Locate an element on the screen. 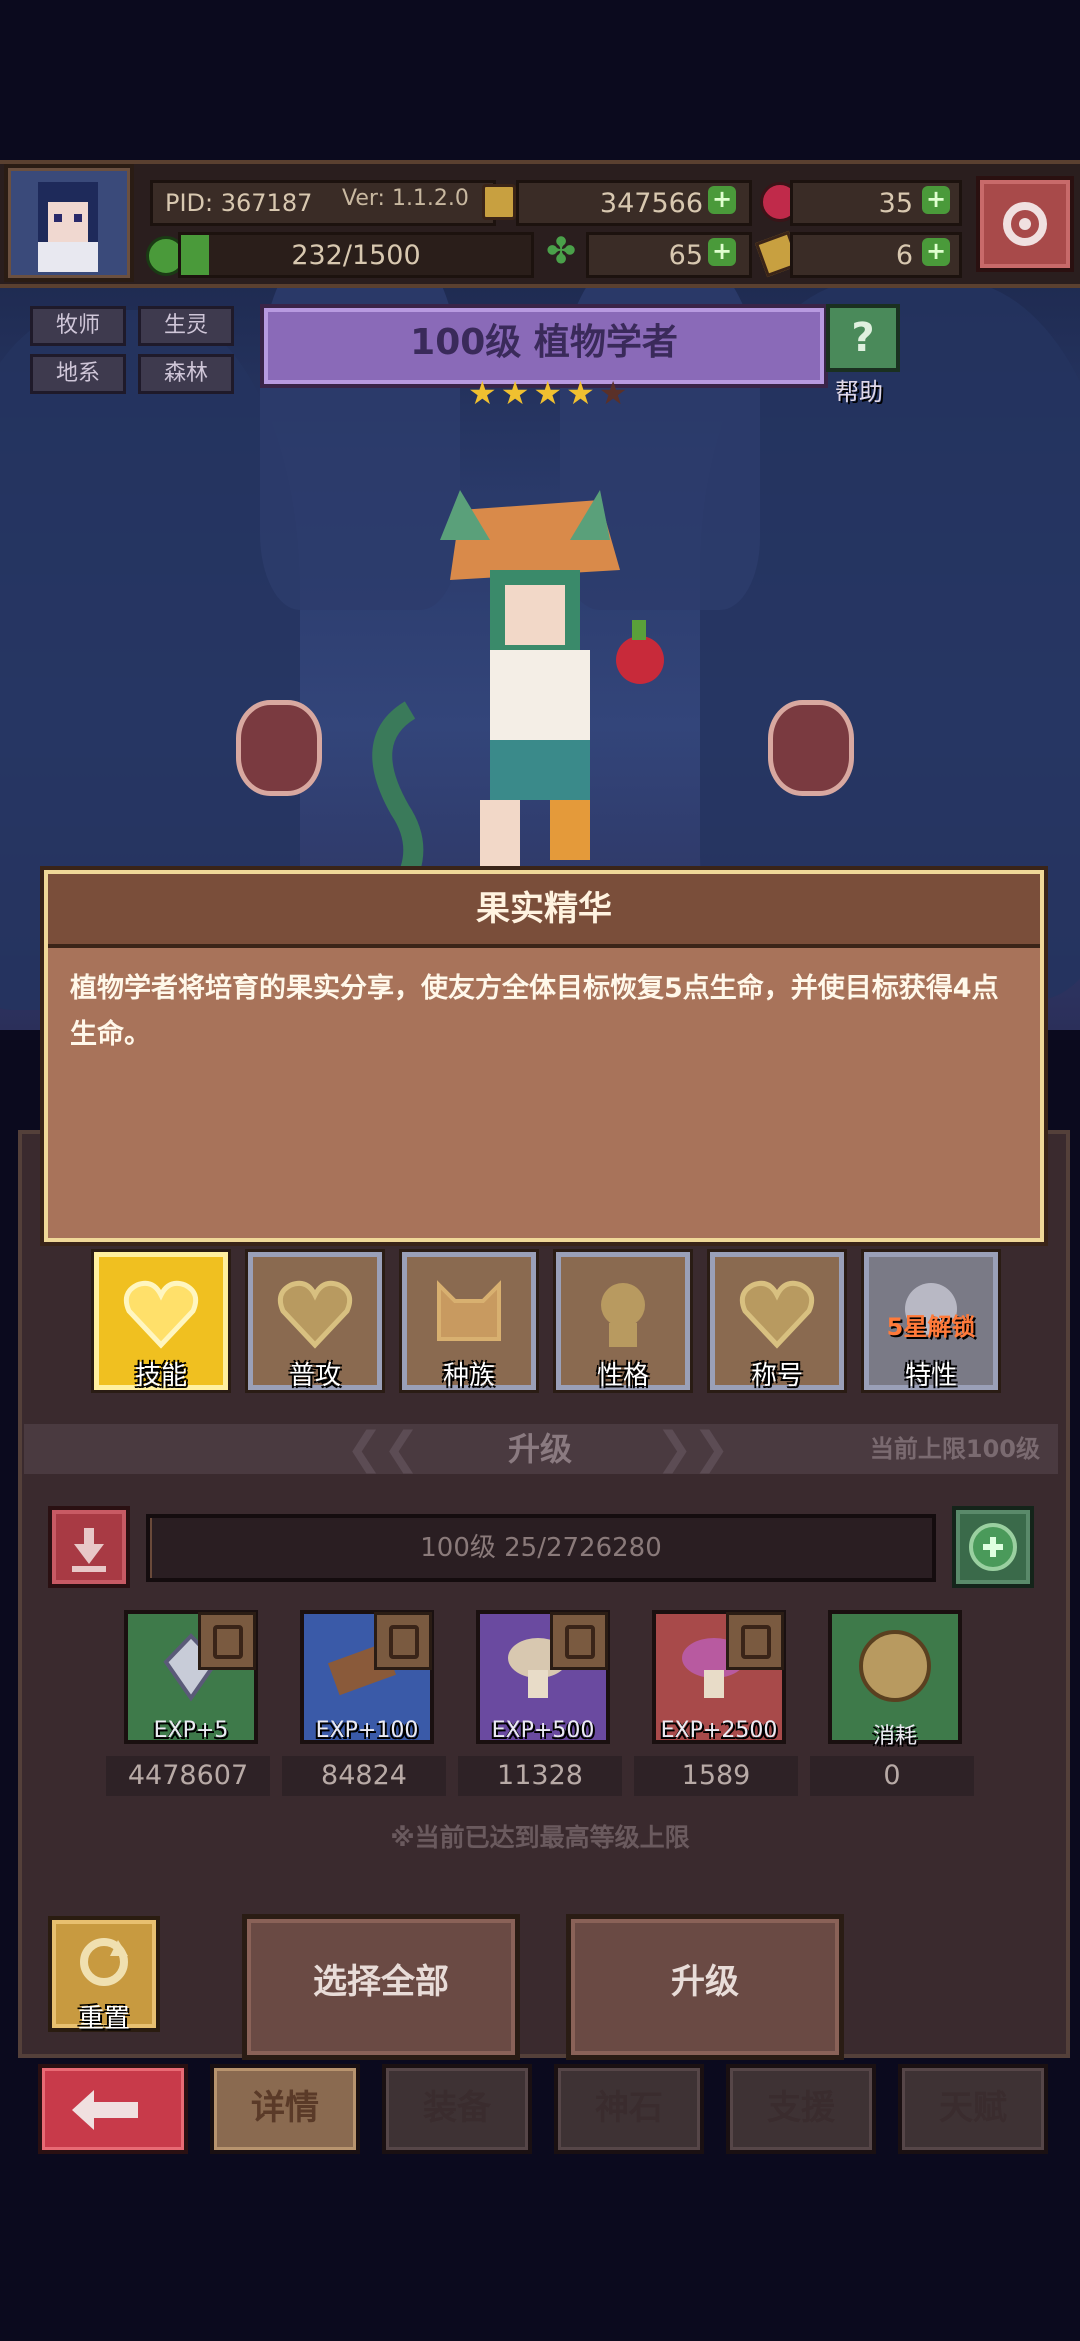 The height and width of the screenshot is (2341, 1080). exp-item-100: EXP+100 is located at coordinates (367, 1677).